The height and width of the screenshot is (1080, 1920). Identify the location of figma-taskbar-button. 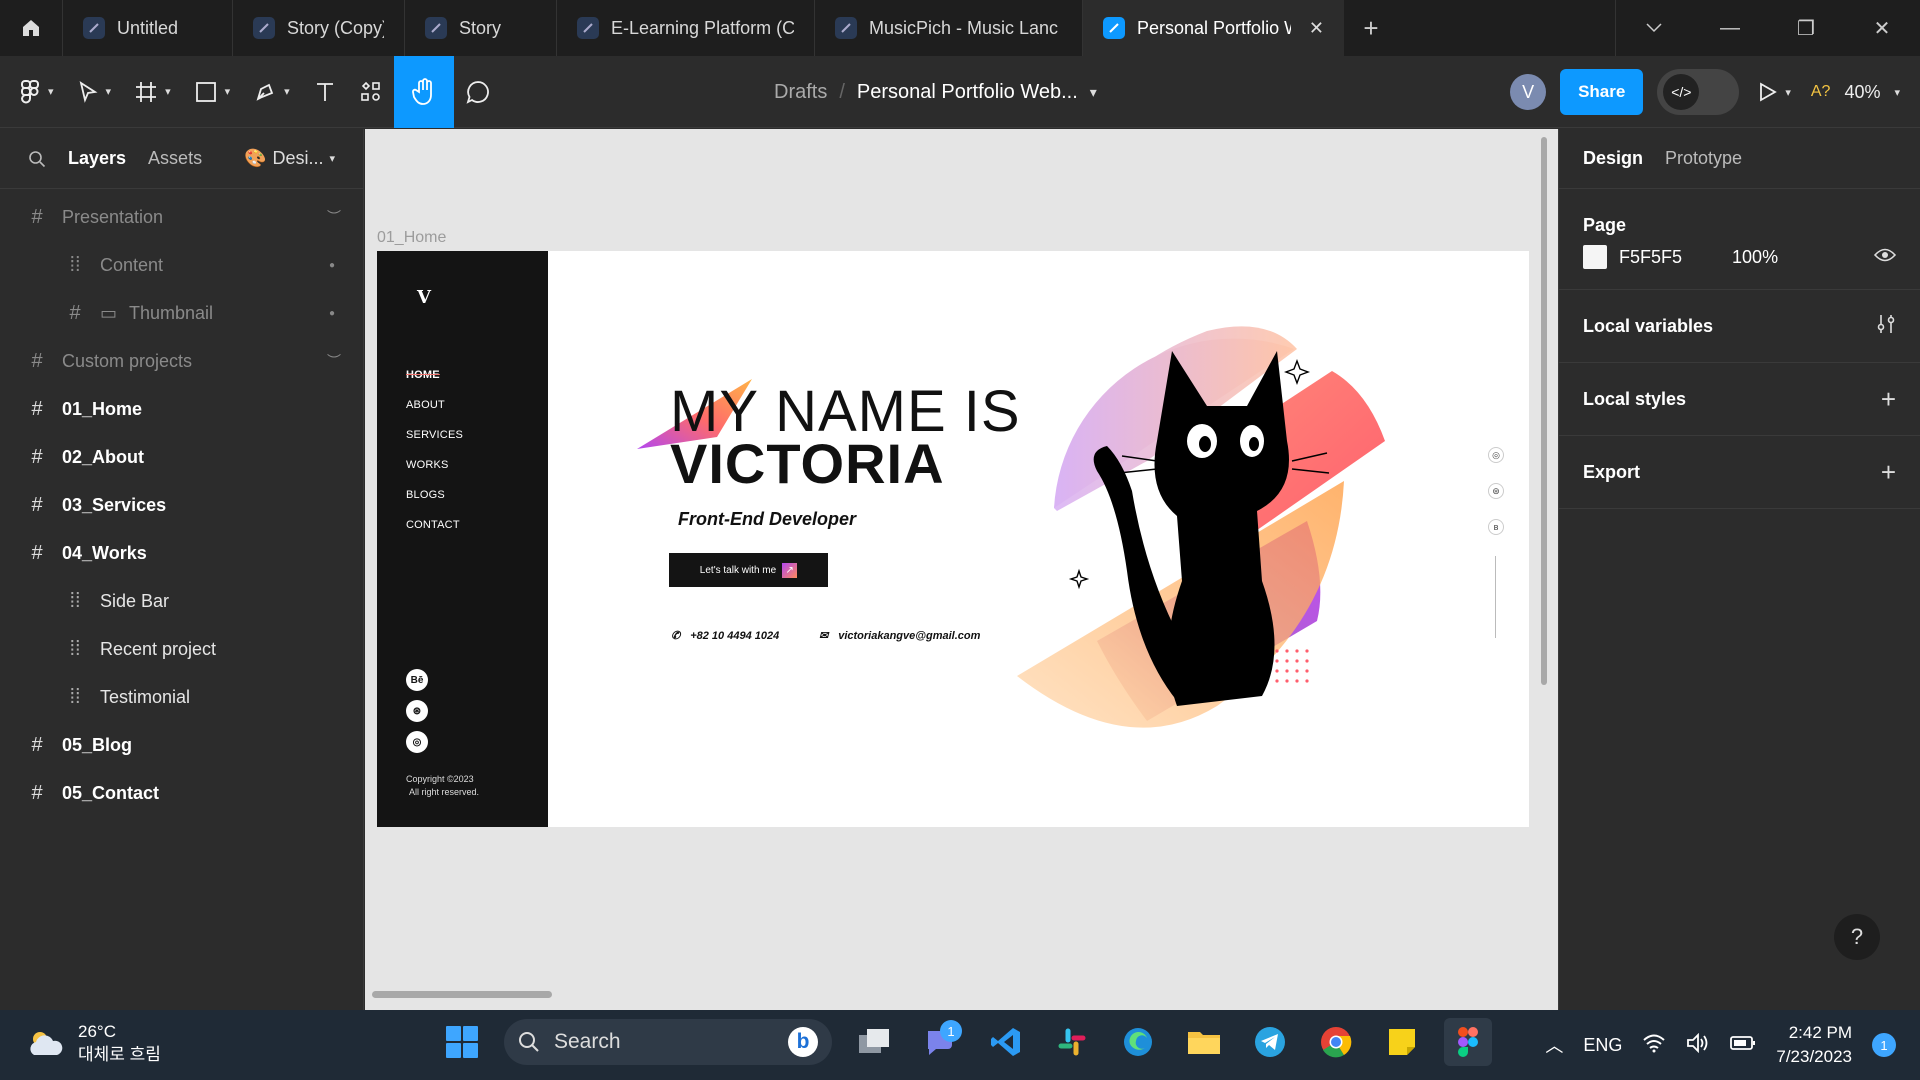
(1468, 1042).